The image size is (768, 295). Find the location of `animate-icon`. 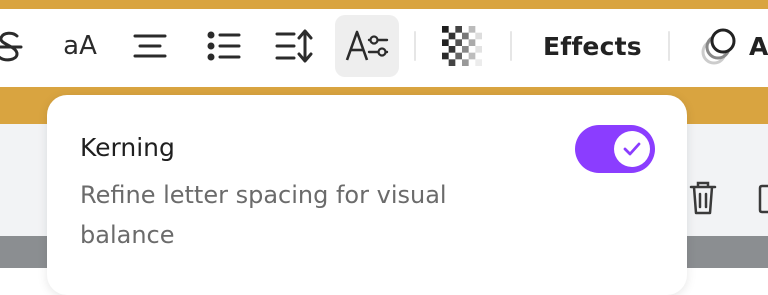

animate-icon is located at coordinates (720, 46).